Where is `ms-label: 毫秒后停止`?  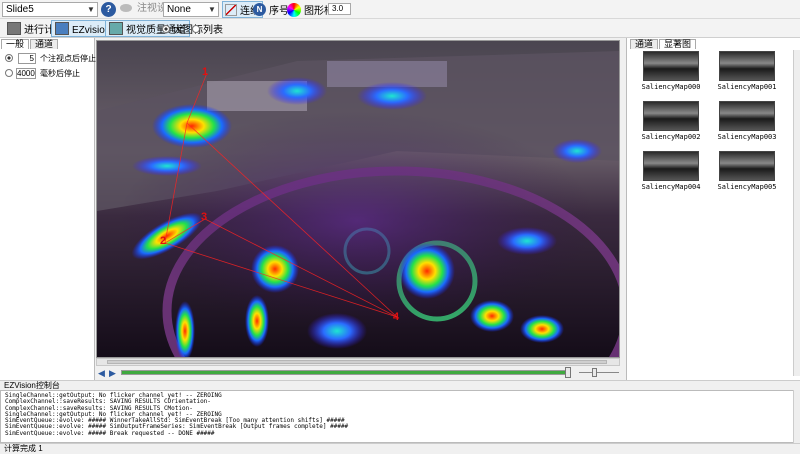
ms-label: 毫秒后停止 is located at coordinates (60, 73).